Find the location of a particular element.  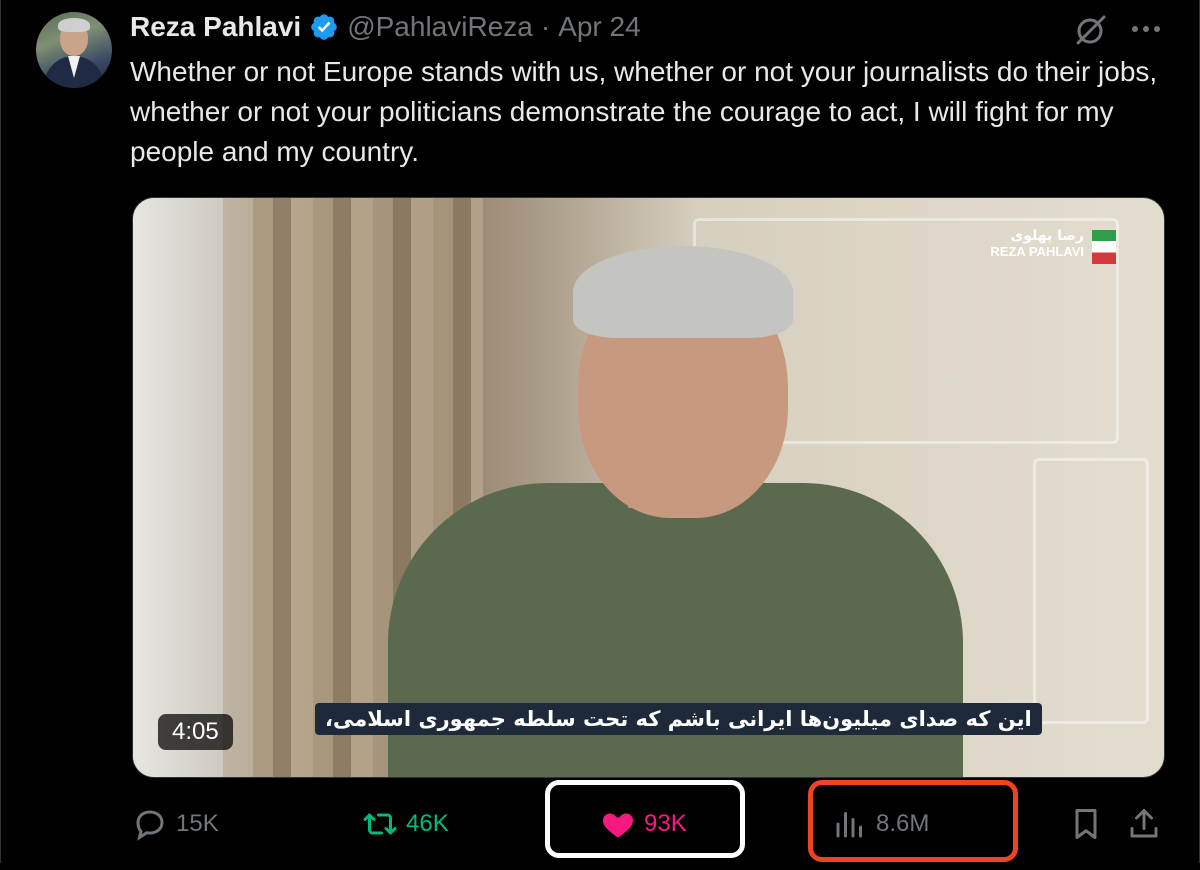

video-scene-curtain is located at coordinates (178, 487).